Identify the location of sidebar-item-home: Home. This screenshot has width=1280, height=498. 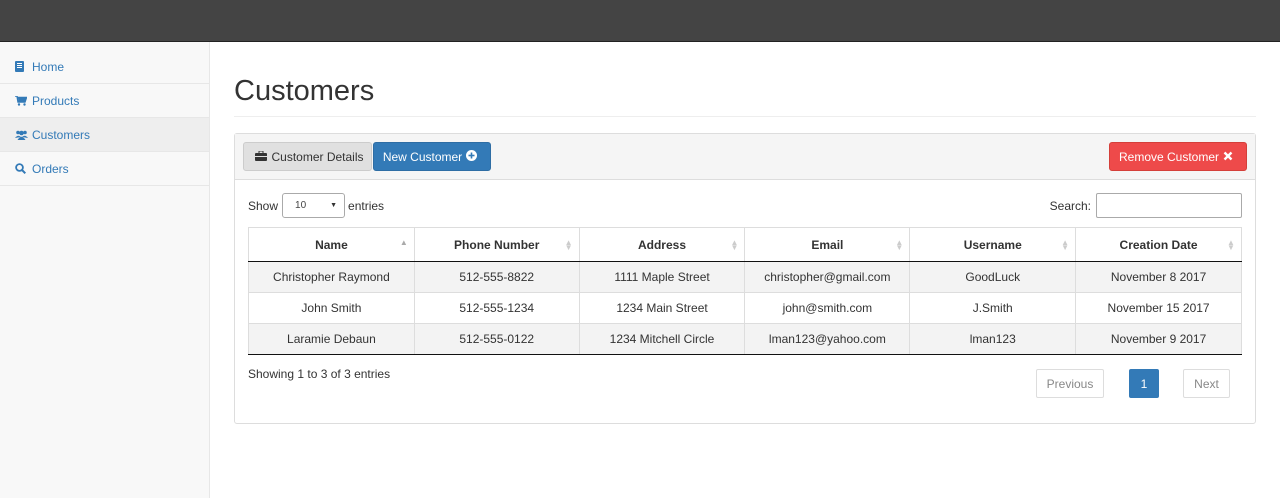
(104, 67).